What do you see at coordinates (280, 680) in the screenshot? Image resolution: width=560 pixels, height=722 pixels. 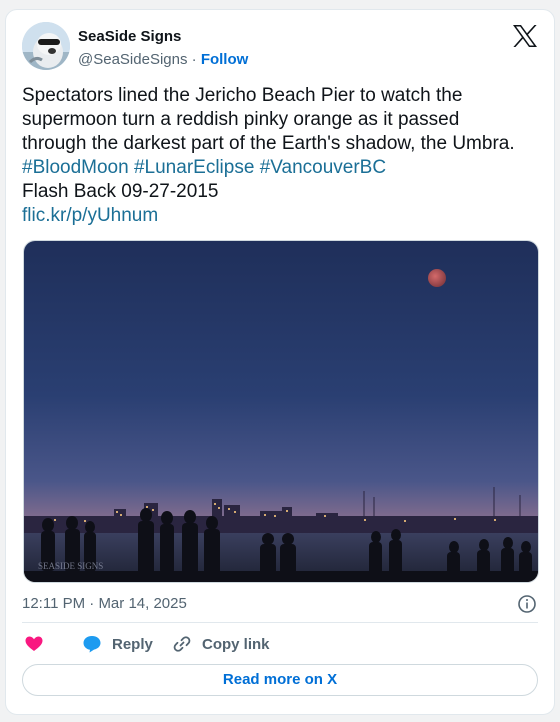 I see `read-more-button: Read more on X` at bounding box center [280, 680].